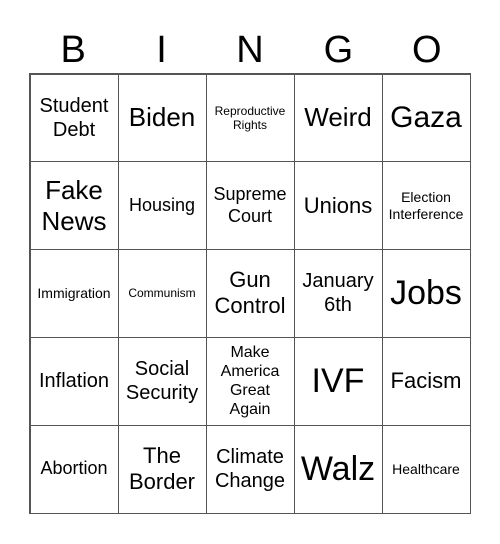 Image resolution: width=500 pixels, height=544 pixels. Describe the element at coordinates (74, 293) in the screenshot. I see `bingo-cell: Immigration` at that location.